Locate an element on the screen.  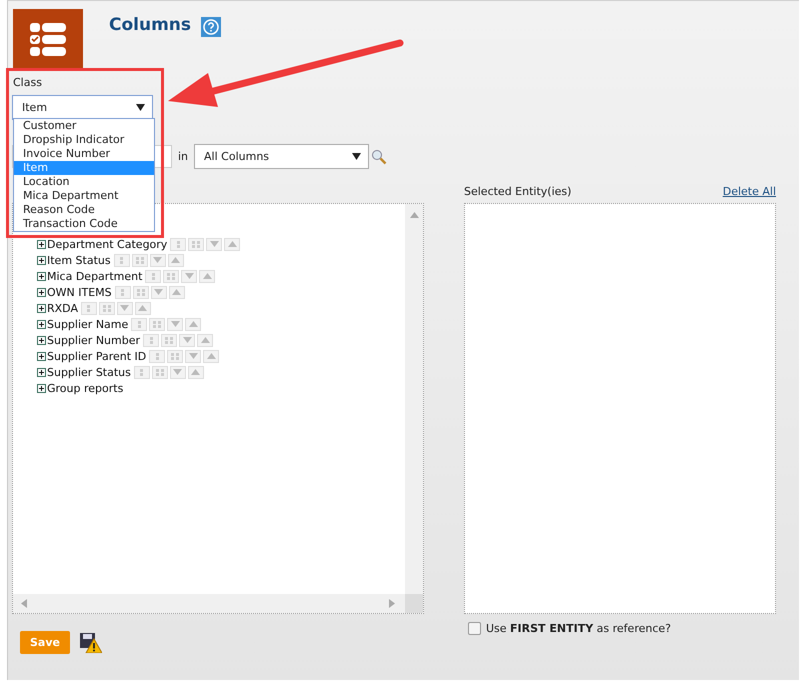
help-icon is located at coordinates (211, 27).